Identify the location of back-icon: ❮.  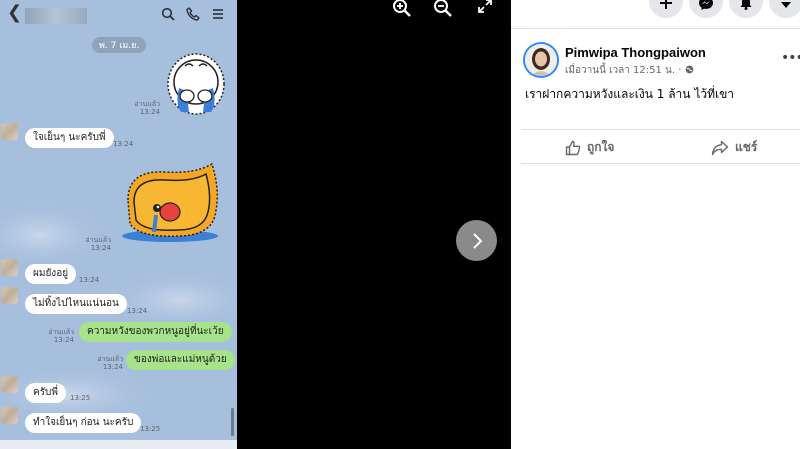
(14, 13).